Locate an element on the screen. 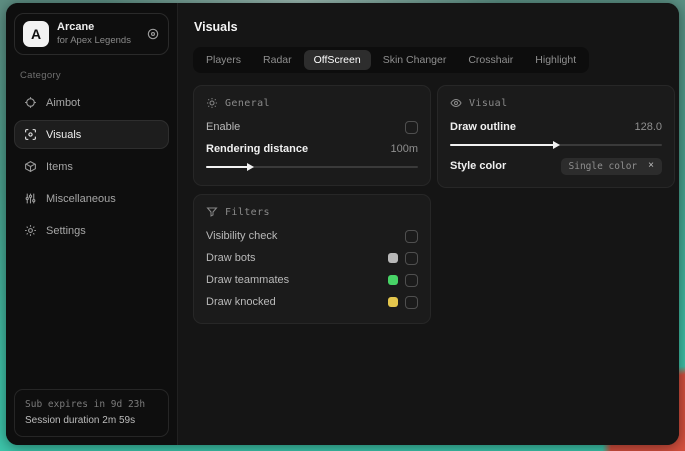 The height and width of the screenshot is (451, 685). tab-highlight: Highlight is located at coordinates (555, 60).